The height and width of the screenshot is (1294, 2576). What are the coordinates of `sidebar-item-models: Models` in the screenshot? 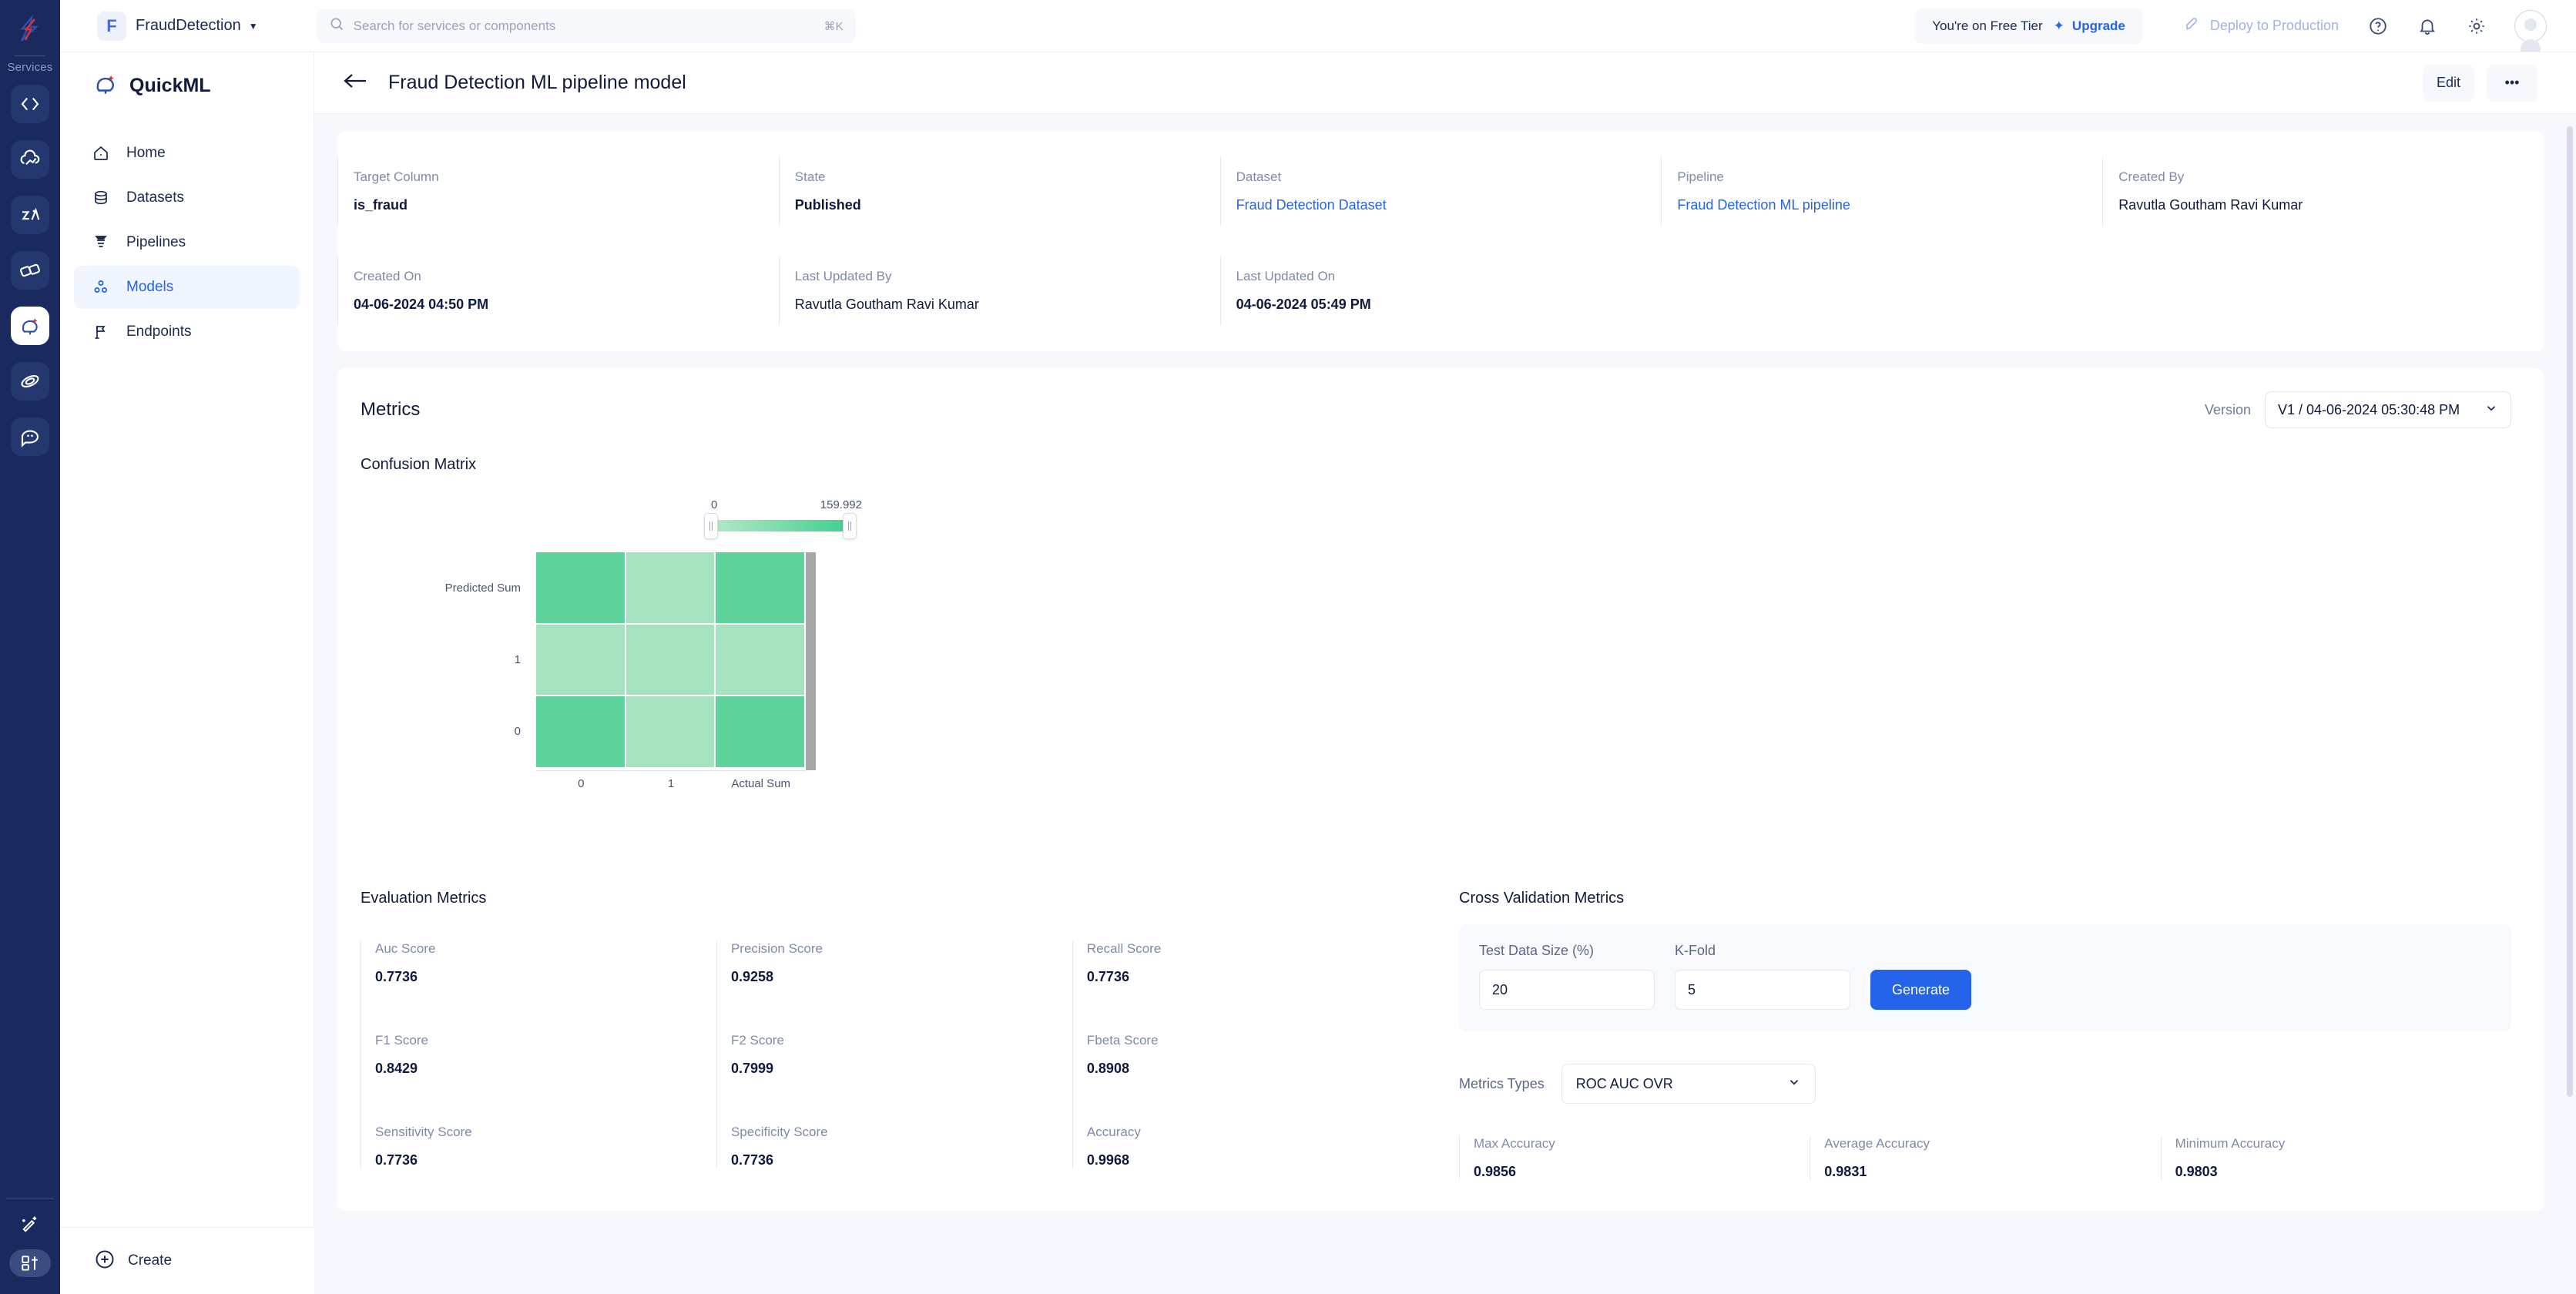 It's located at (187, 287).